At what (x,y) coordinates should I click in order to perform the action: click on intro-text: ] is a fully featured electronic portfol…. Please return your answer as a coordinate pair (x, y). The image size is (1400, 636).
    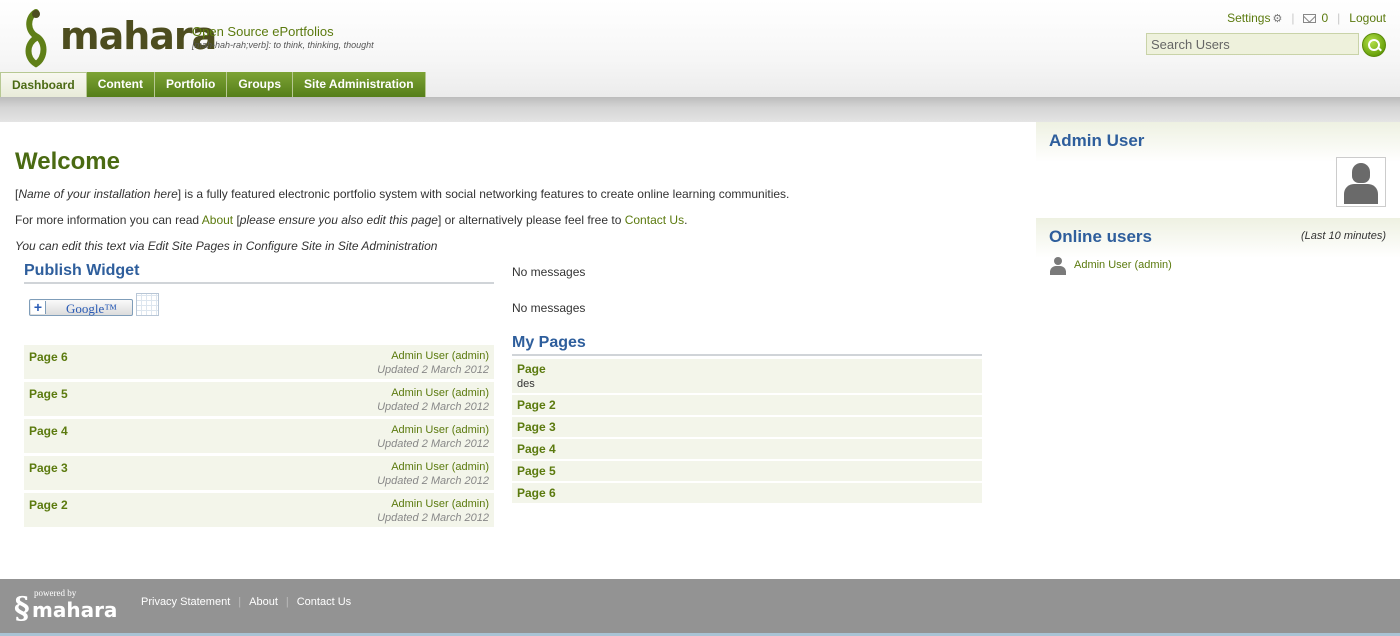
    Looking at the image, I should click on (483, 194).